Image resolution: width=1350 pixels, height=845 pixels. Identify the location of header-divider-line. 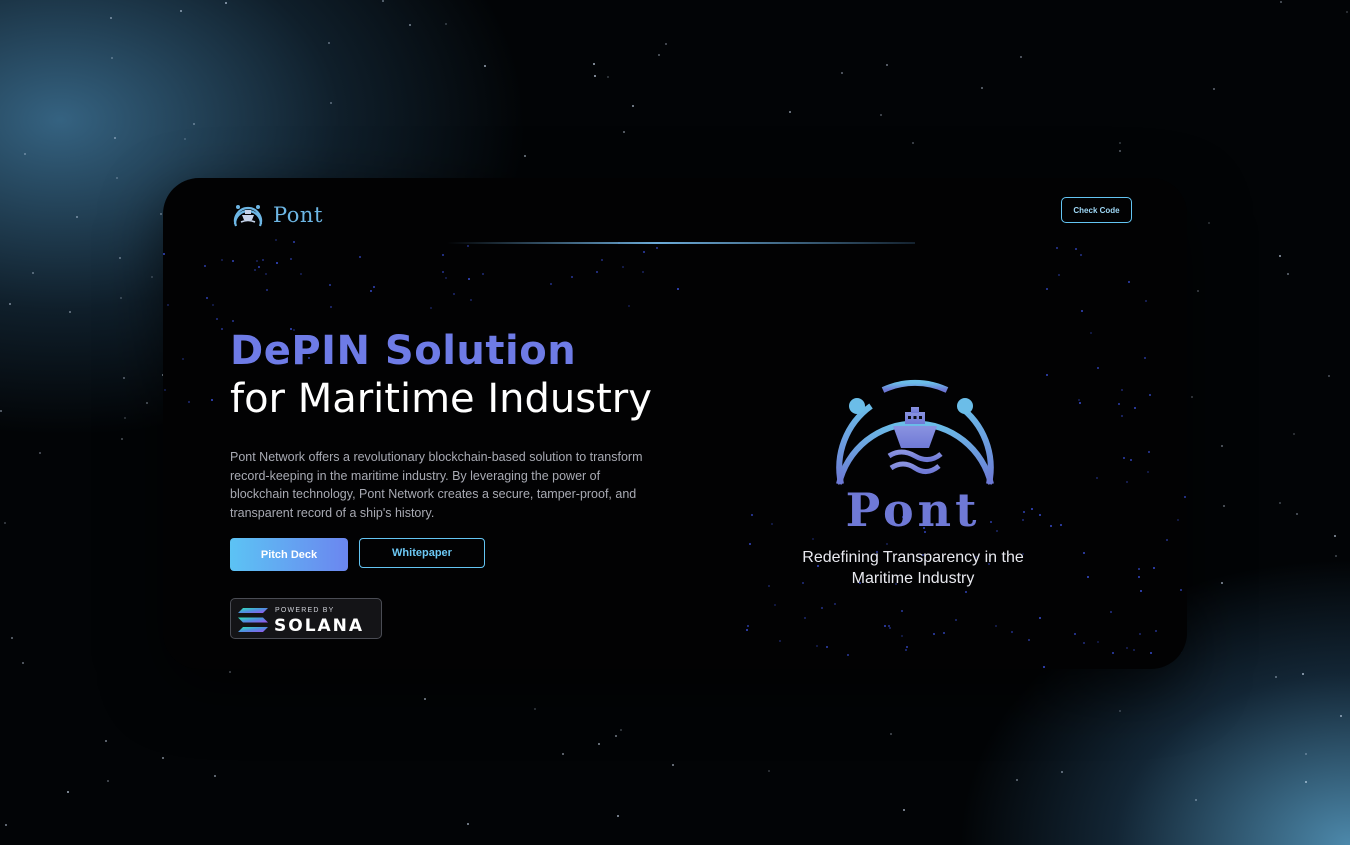
(681, 243).